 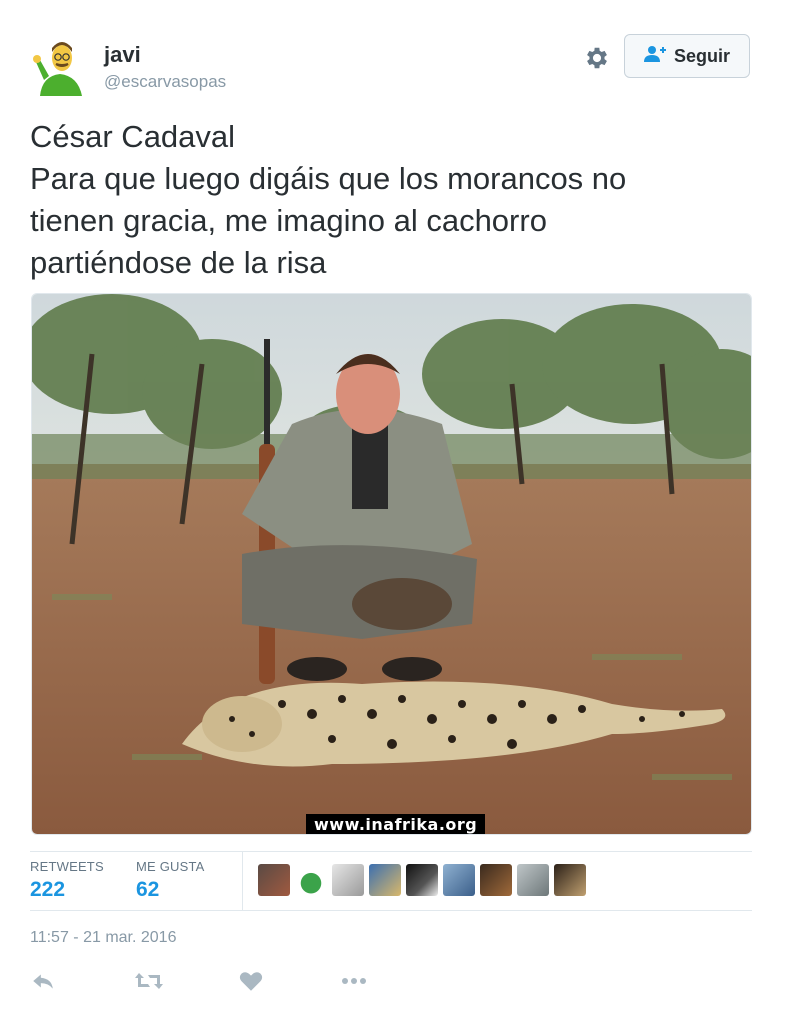 What do you see at coordinates (44, 982) in the screenshot?
I see `reply-icon` at bounding box center [44, 982].